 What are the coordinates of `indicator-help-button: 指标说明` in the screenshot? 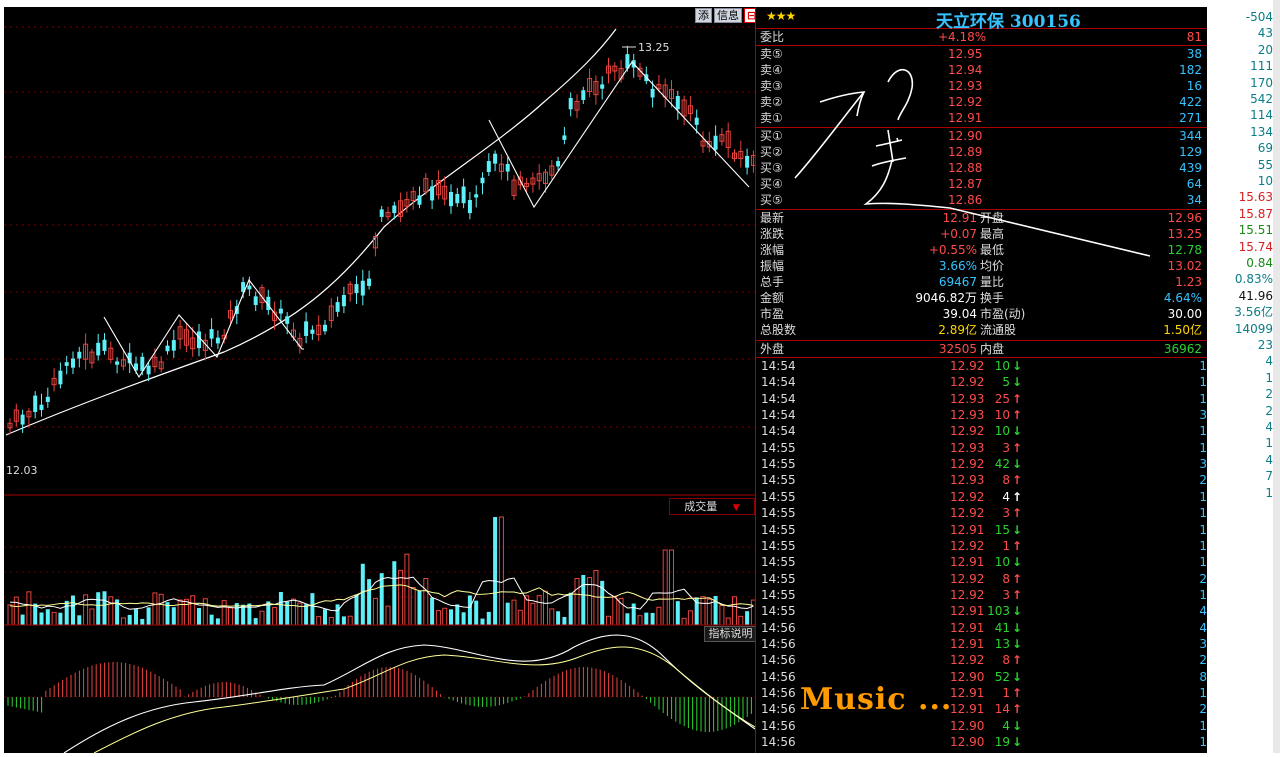 It's located at (730, 634).